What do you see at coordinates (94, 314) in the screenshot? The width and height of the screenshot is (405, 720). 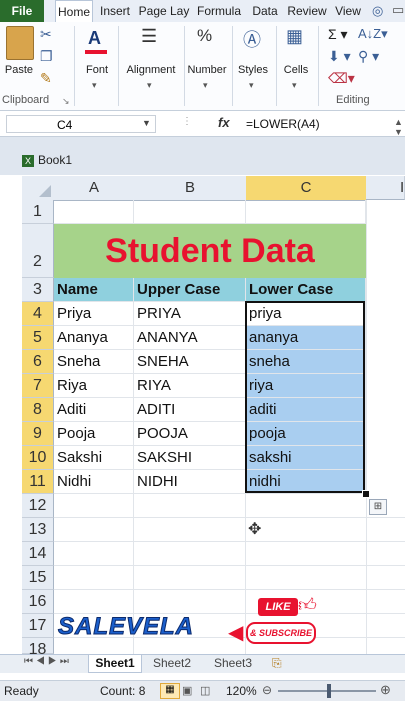 I see `table-cell: Priya` at bounding box center [94, 314].